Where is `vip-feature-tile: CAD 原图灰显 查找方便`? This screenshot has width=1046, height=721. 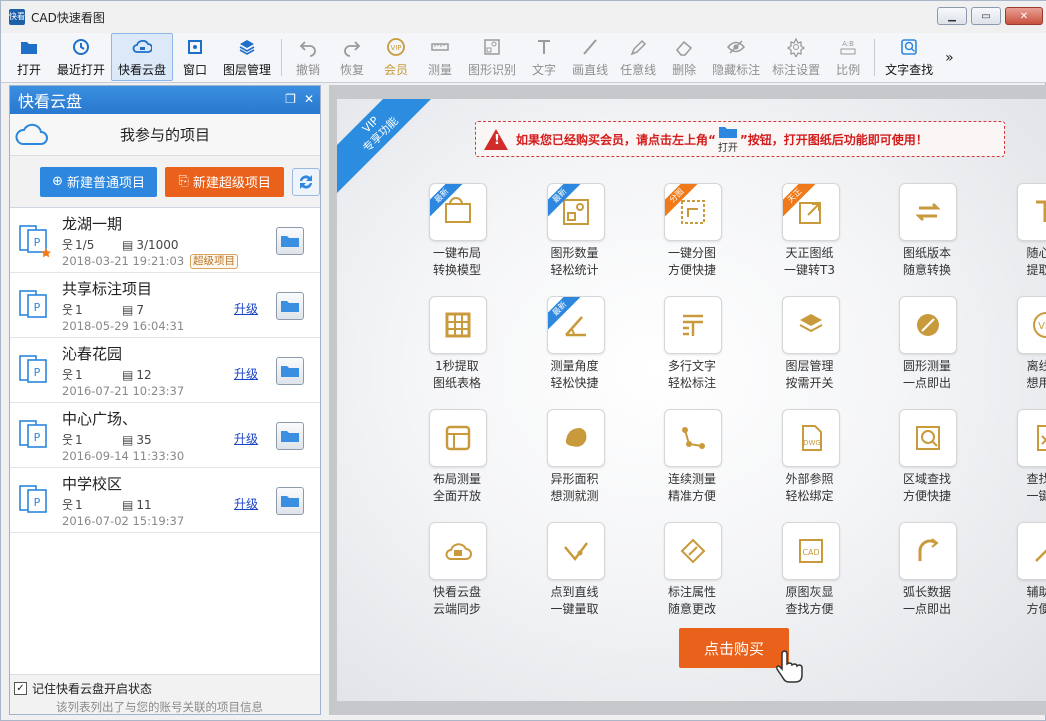 vip-feature-tile: CAD 原图灰显 查找方便 is located at coordinates (810, 577).